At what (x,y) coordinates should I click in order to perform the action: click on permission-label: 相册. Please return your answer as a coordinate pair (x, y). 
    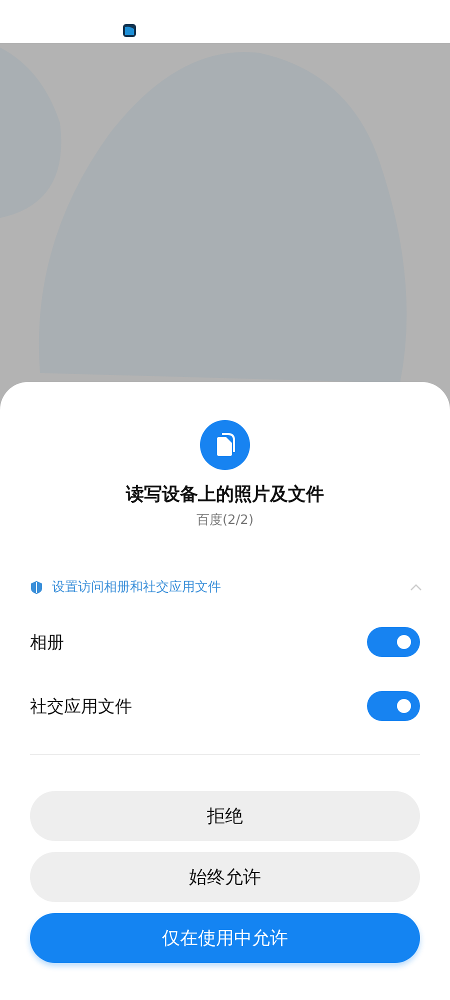
    Looking at the image, I should click on (47, 643).